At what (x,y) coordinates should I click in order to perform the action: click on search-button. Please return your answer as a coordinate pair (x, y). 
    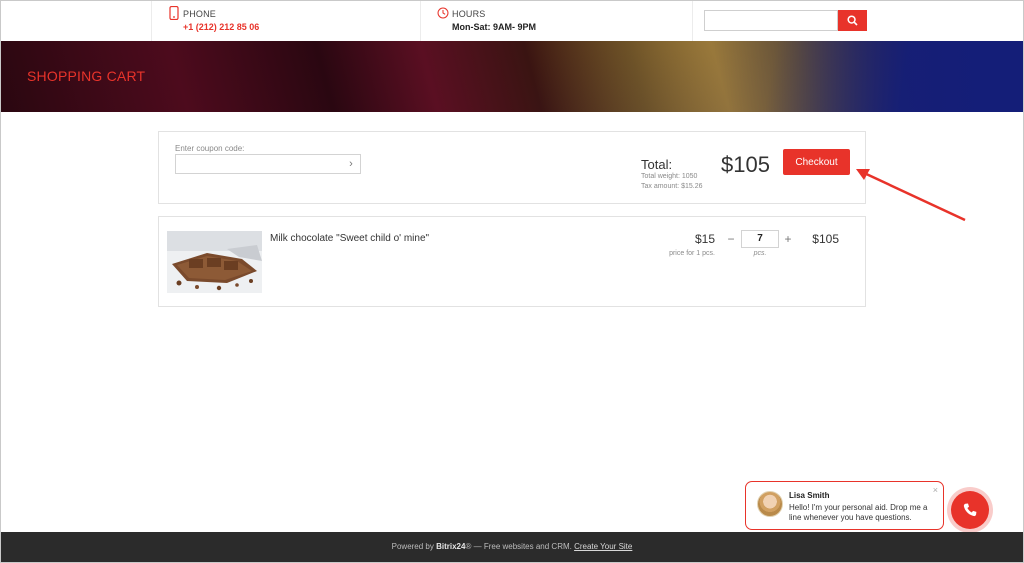
    Looking at the image, I should click on (852, 20).